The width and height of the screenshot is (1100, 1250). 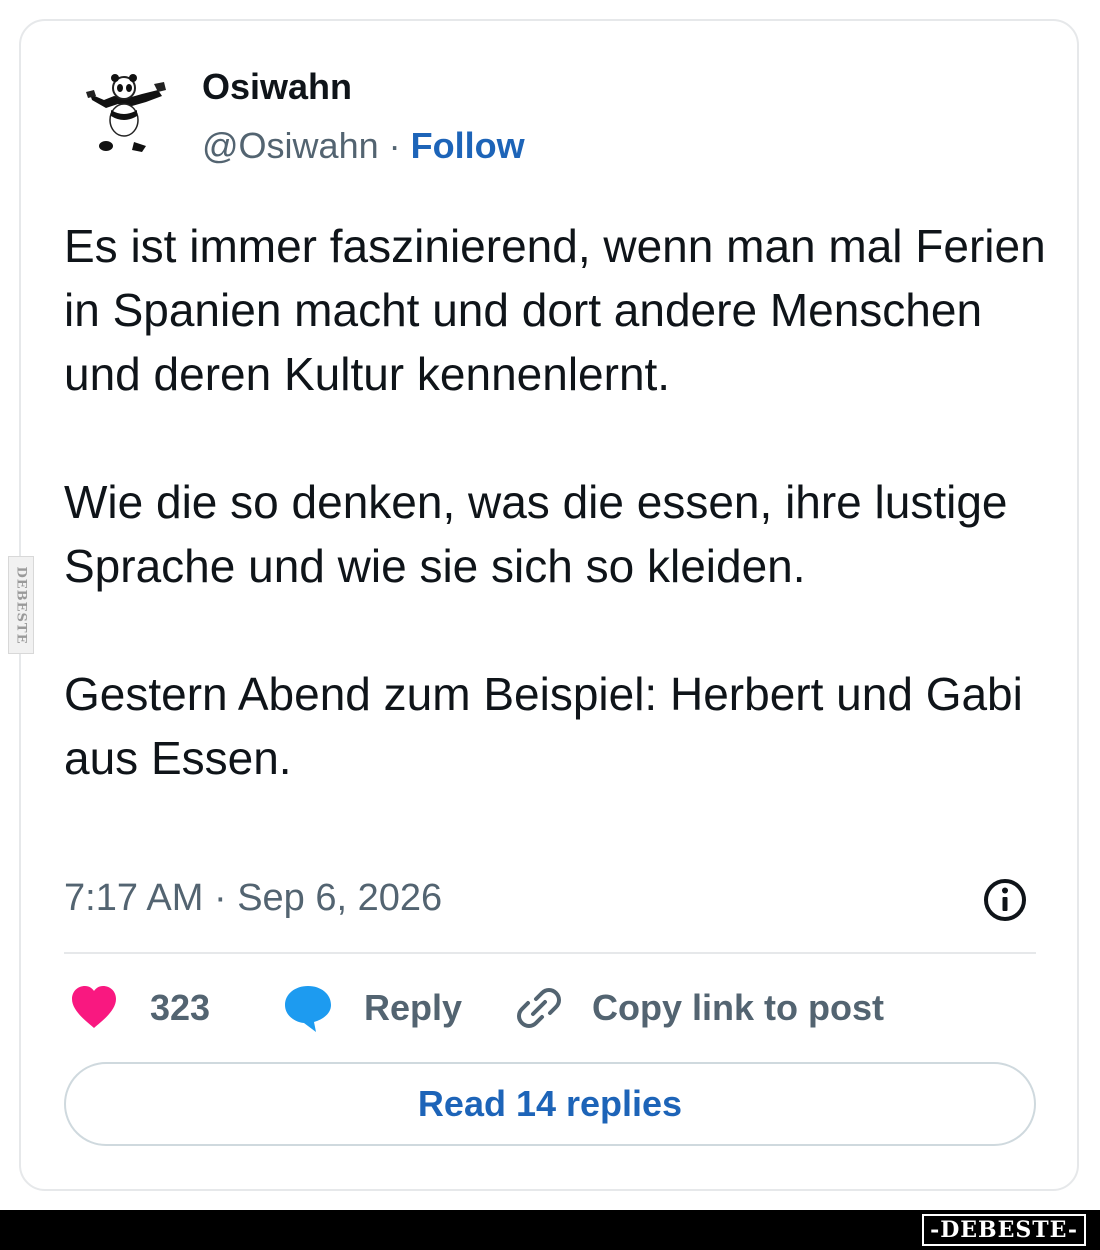 I want to click on speech-bubble-icon, so click(x=308, y=1009).